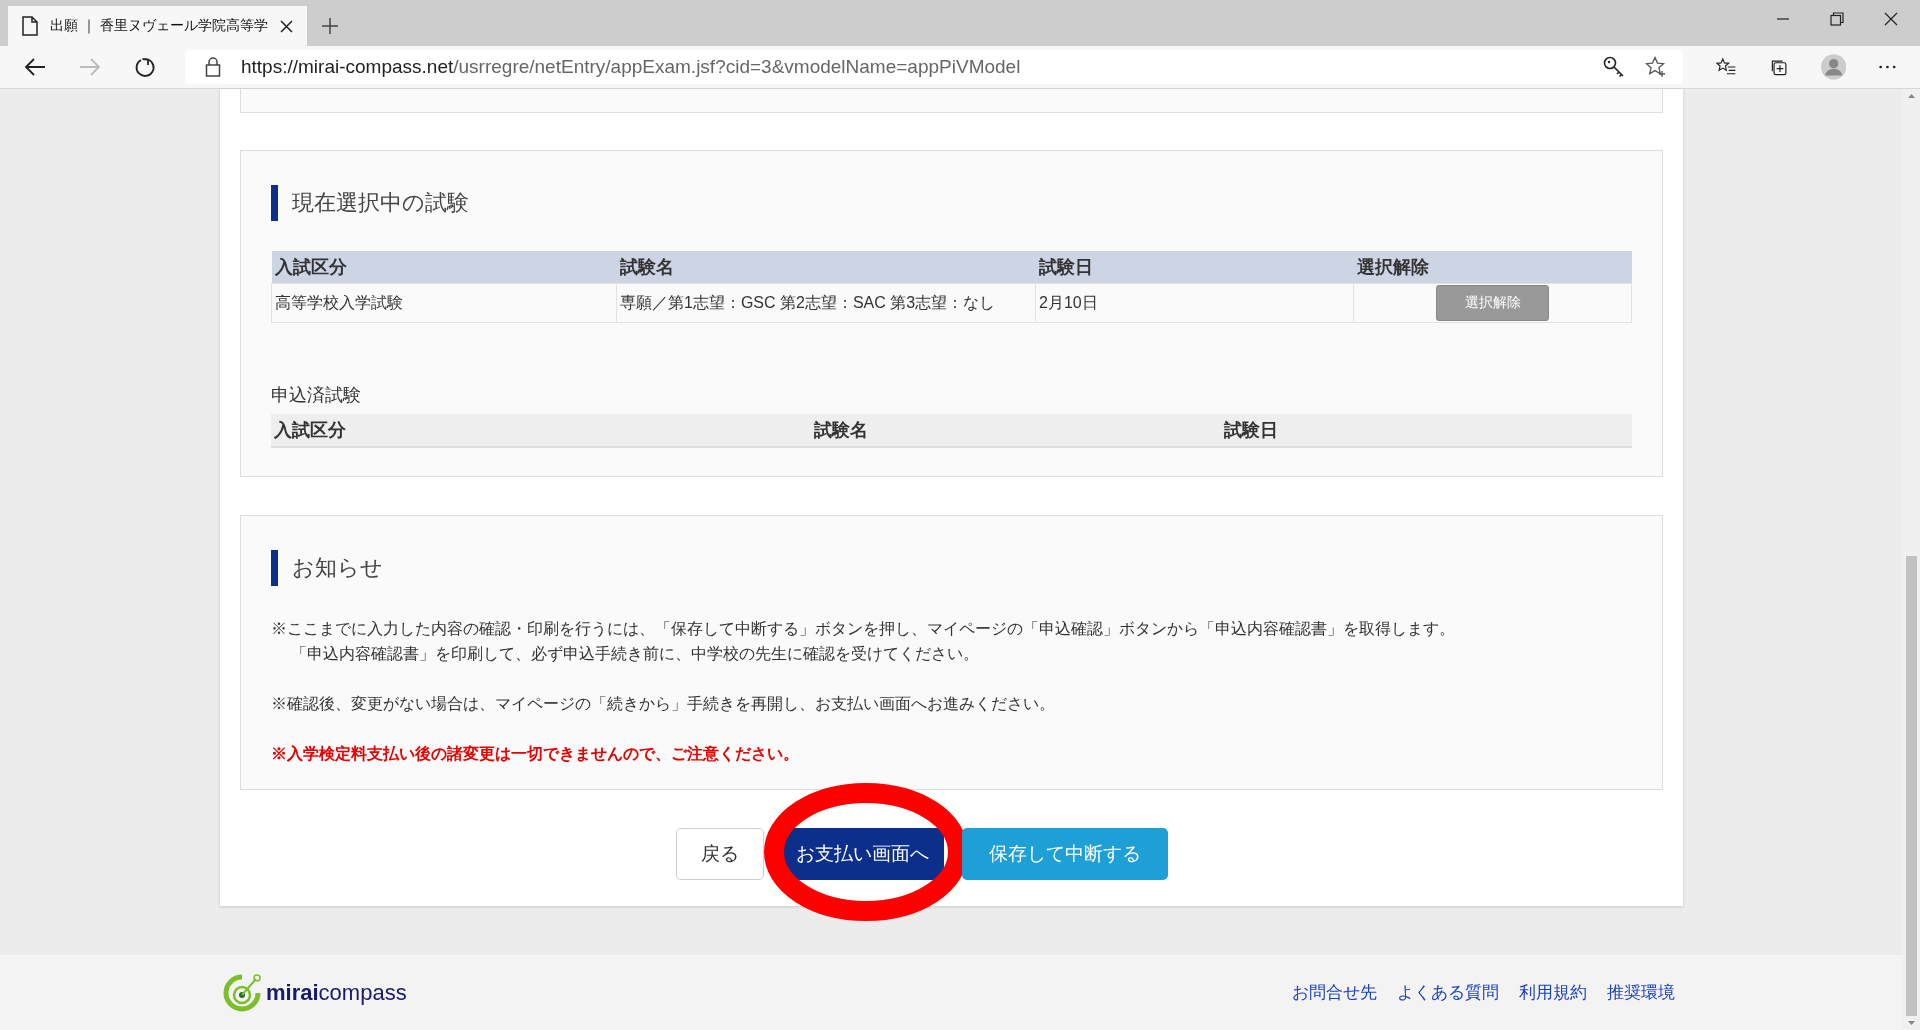 The image size is (1920, 1030). Describe the element at coordinates (862, 854) in the screenshot. I see `payment-button: お支払い画面へ` at that location.